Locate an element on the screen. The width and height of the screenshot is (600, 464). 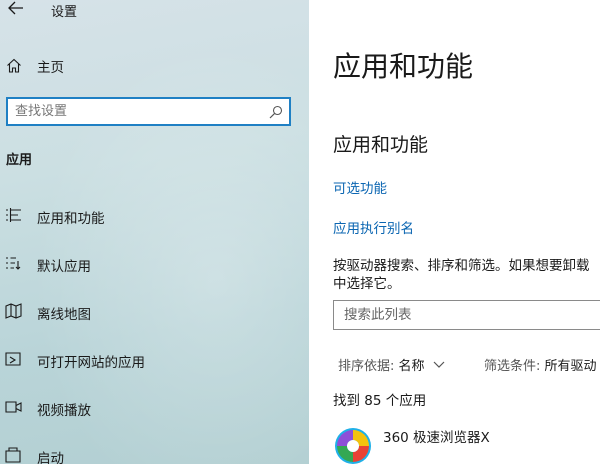
section-title: 应用和功能 is located at coordinates (381, 145).